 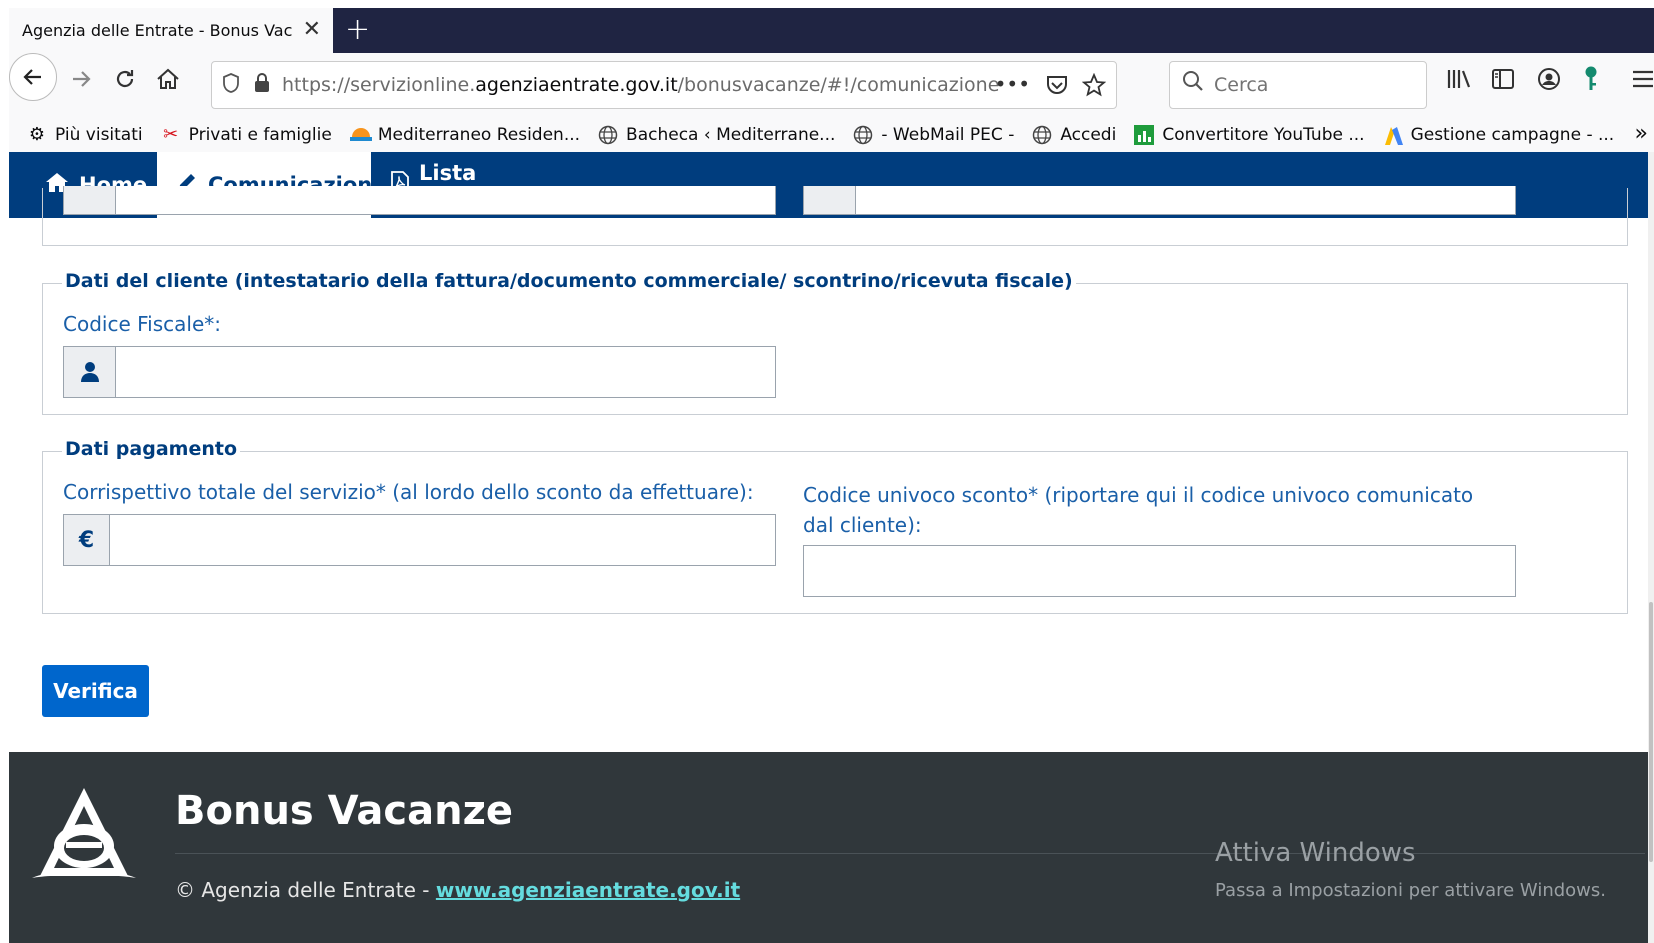 I want to click on bookmark-label: Accedi, so click(x=1088, y=135).